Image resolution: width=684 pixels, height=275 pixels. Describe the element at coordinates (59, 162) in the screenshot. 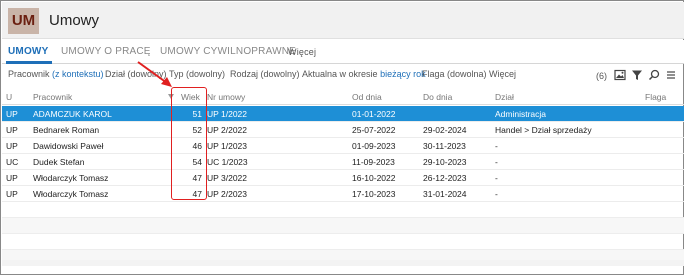

I see `cell-pracownik: Dudek Stefan` at that location.